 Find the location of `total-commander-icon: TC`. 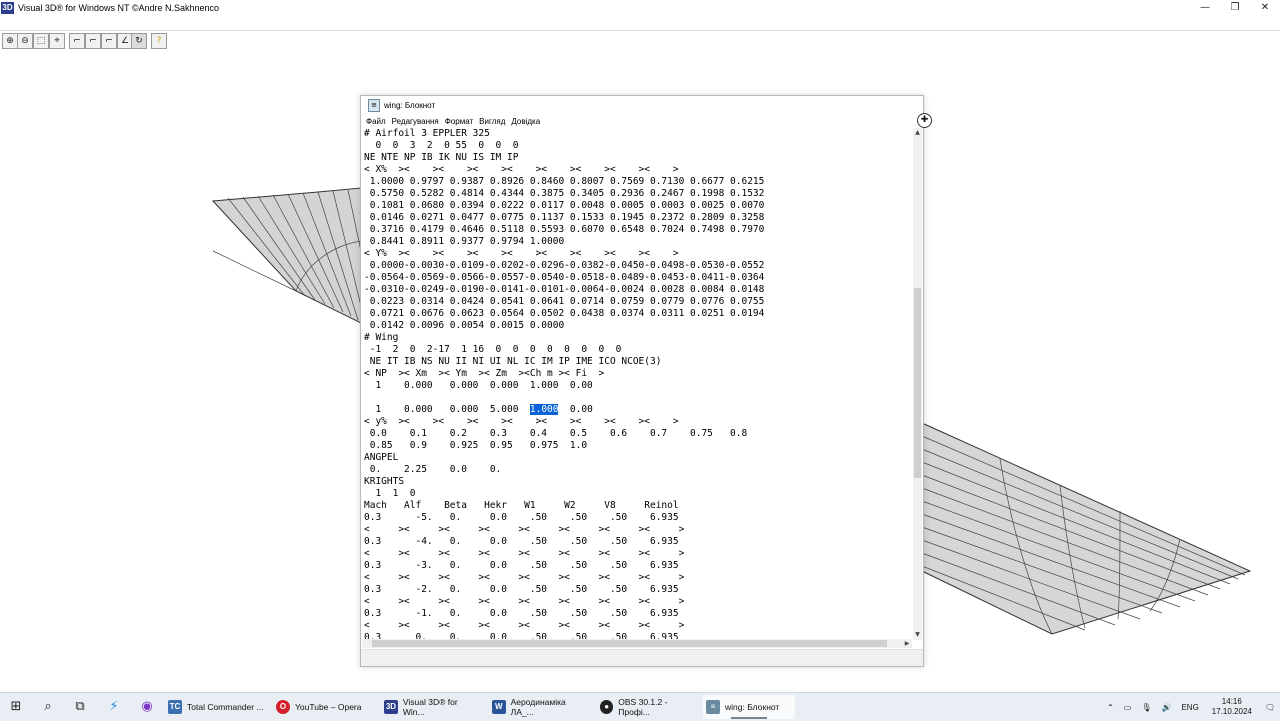

total-commander-icon: TC is located at coordinates (175, 707).